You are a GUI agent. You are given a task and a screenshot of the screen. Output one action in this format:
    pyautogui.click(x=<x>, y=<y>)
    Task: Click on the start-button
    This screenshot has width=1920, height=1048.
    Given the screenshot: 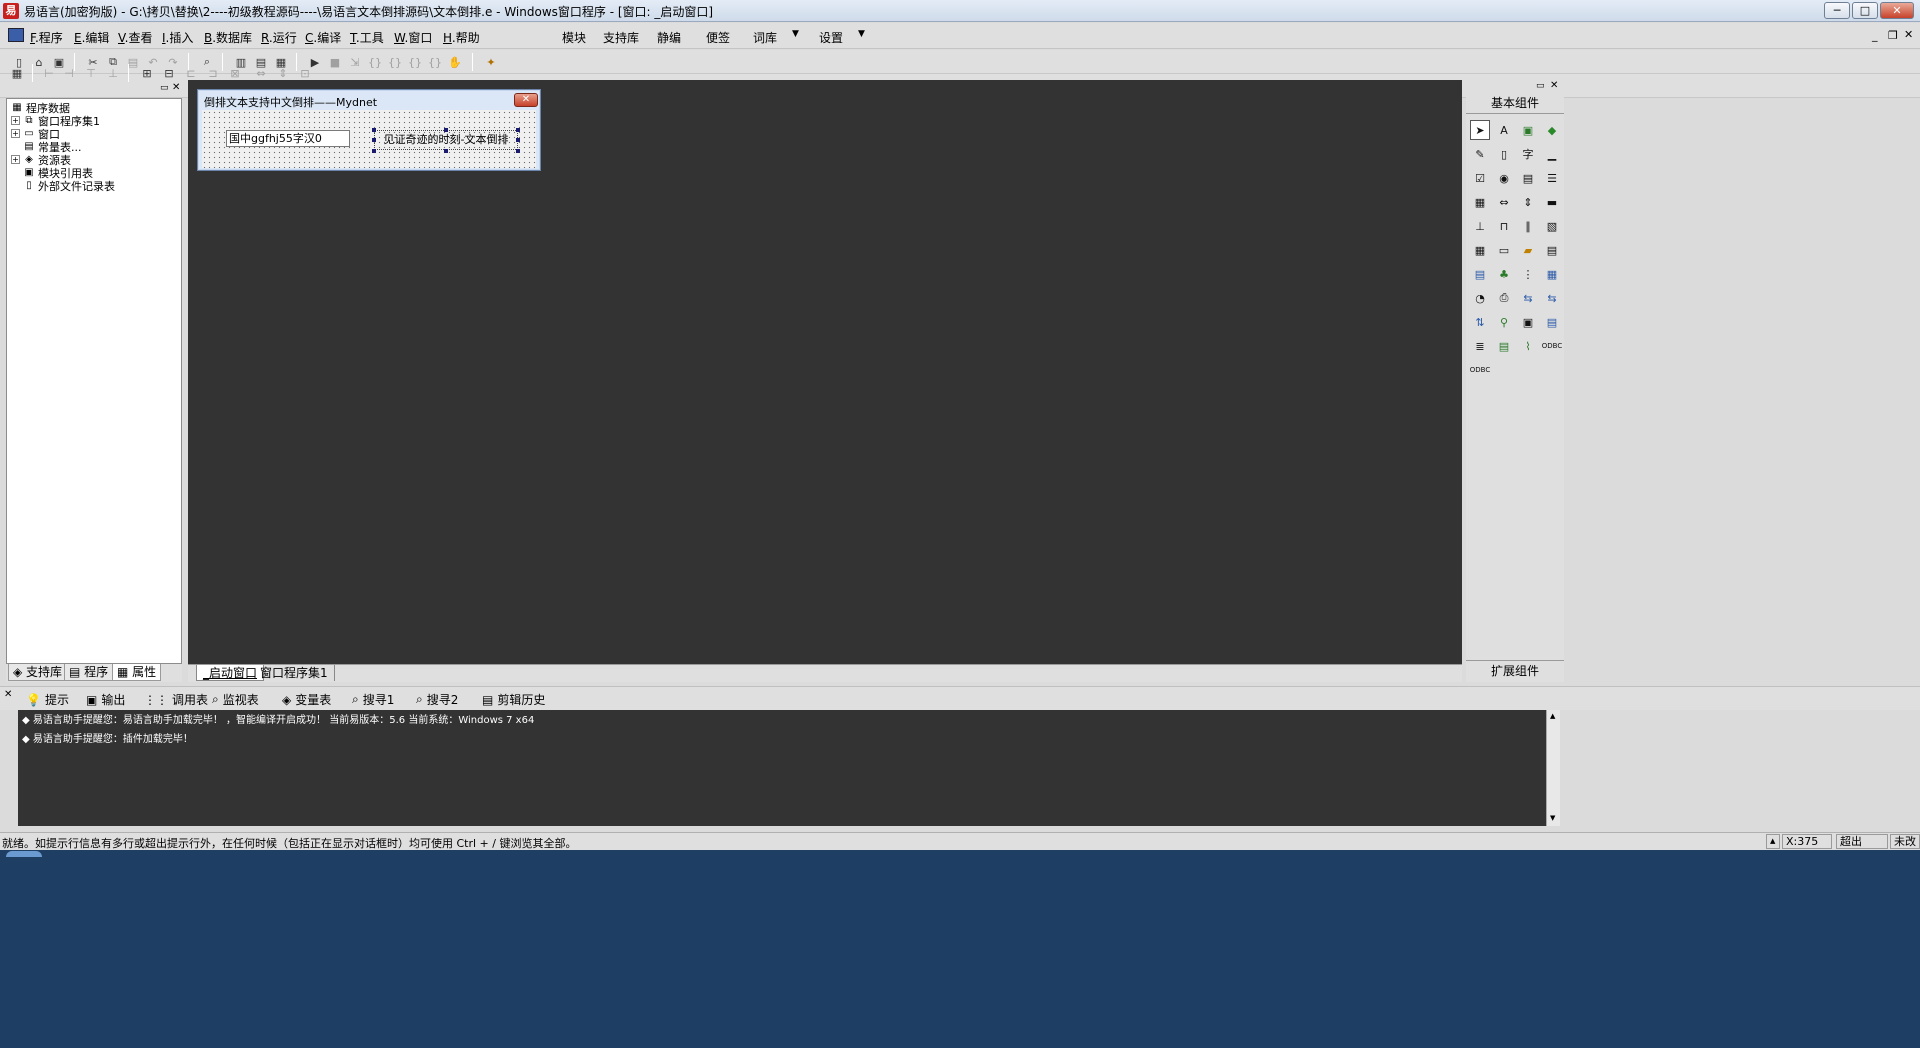 What is the action you would take?
    pyautogui.click(x=24, y=854)
    